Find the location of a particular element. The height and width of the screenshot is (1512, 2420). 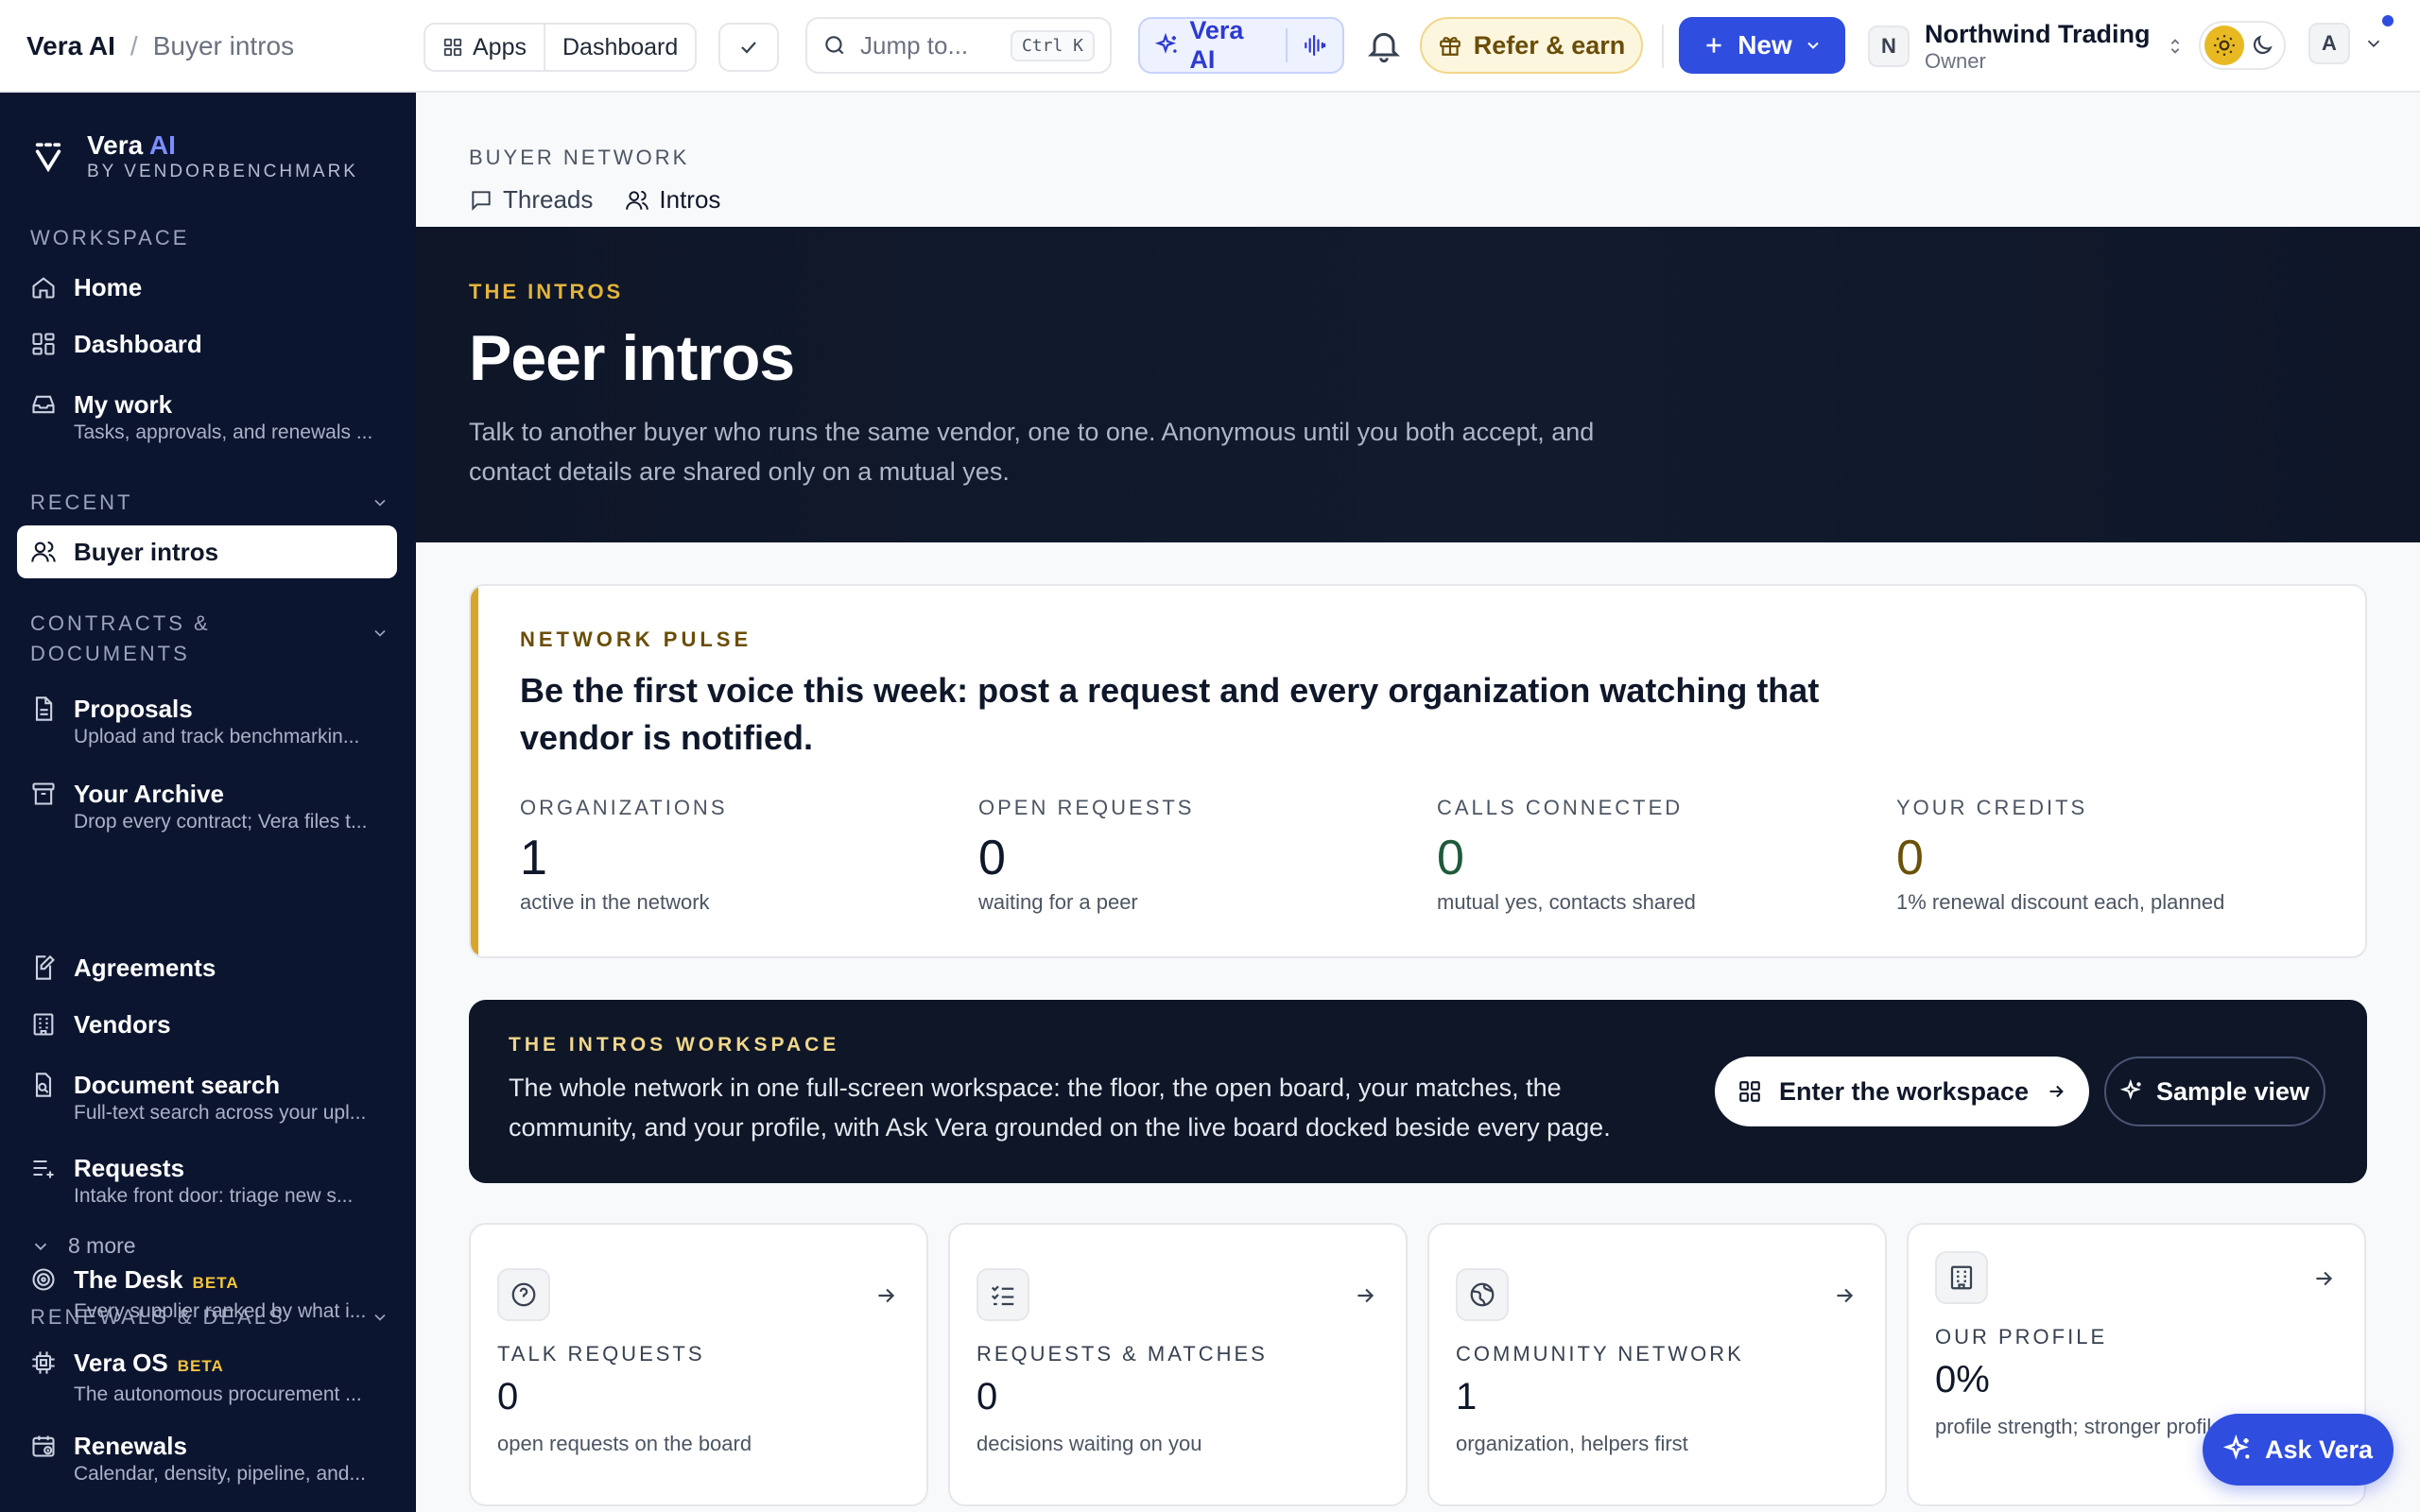

section-contracts-documents: CONTRACTS & DOCUMENTS is located at coordinates (209, 639).